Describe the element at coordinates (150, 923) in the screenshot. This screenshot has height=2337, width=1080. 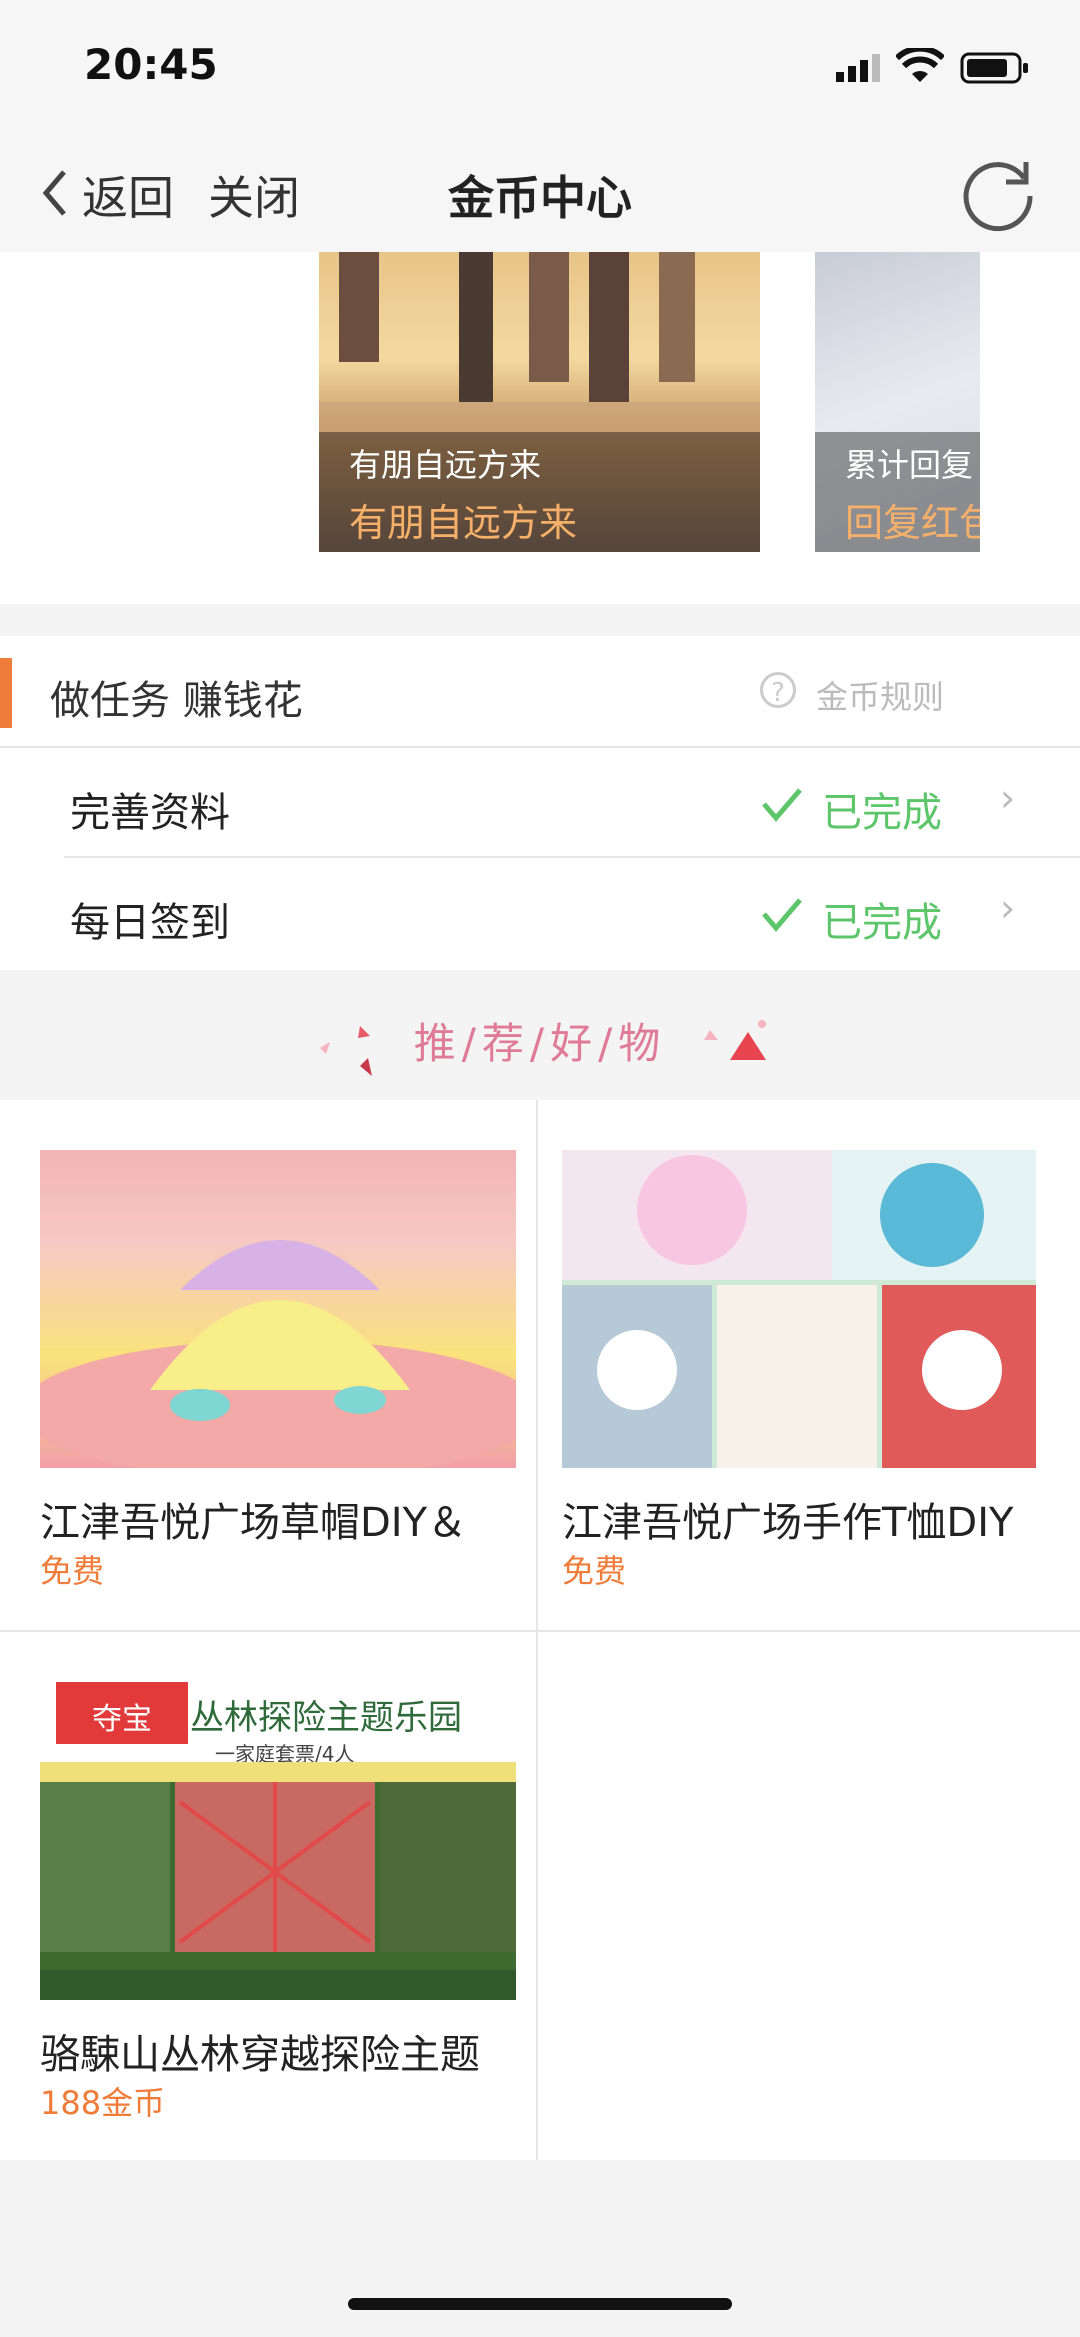
I see `task-label: 每日签到` at that location.